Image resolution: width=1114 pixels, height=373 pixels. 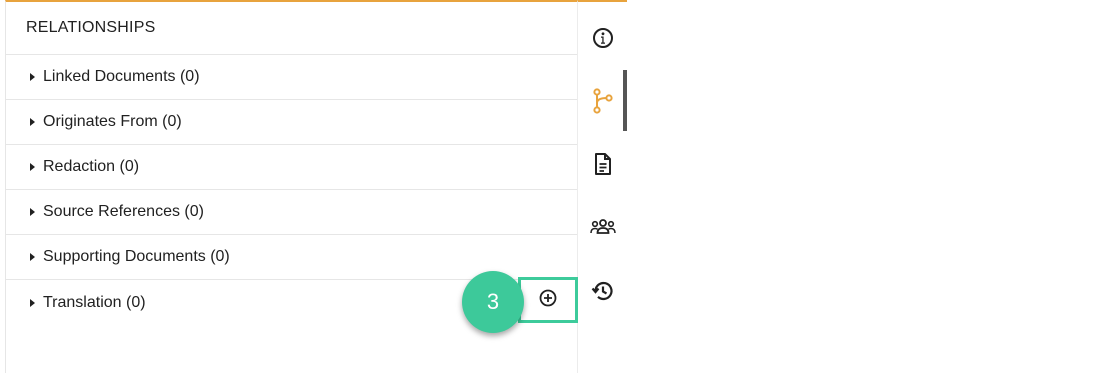 I want to click on info-icon, so click(x=603, y=38).